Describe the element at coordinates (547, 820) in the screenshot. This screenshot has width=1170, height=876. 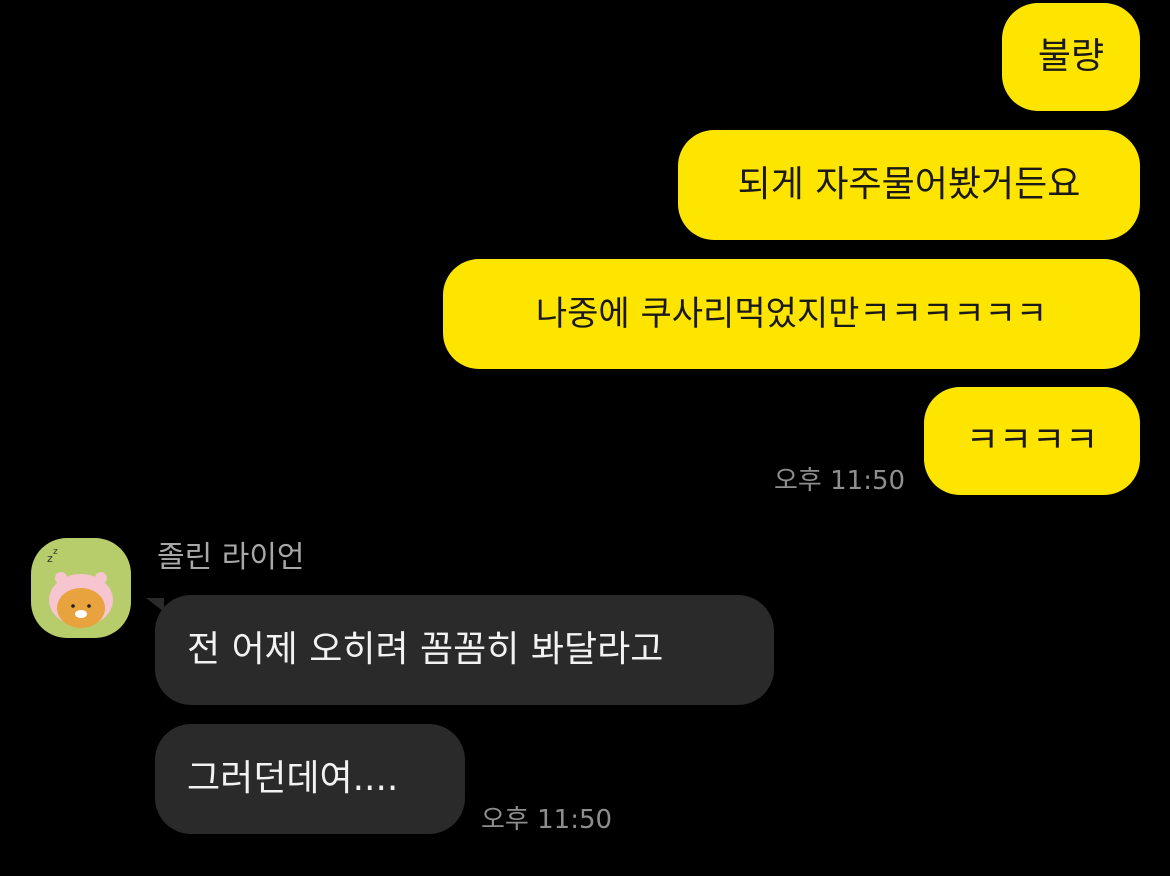
I see `incoming-timestamp: 오후 11:50` at that location.